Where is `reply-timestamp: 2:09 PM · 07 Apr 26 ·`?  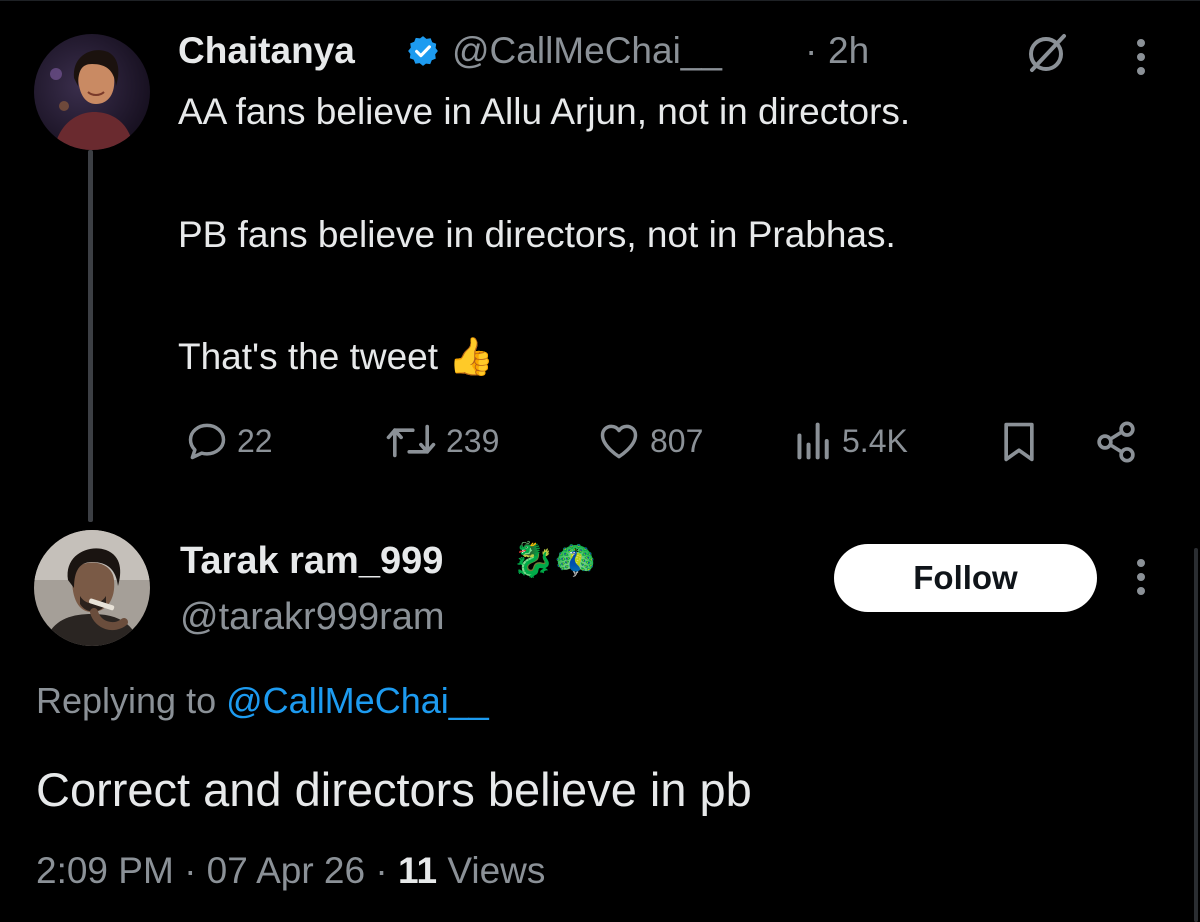
reply-timestamp: 2:09 PM · 07 Apr 26 · is located at coordinates (217, 870).